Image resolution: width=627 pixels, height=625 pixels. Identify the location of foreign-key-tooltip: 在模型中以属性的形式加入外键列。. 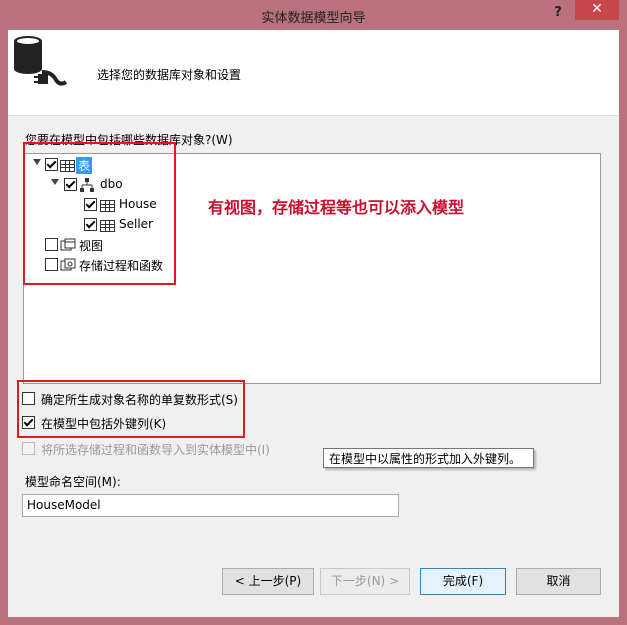
(428, 458).